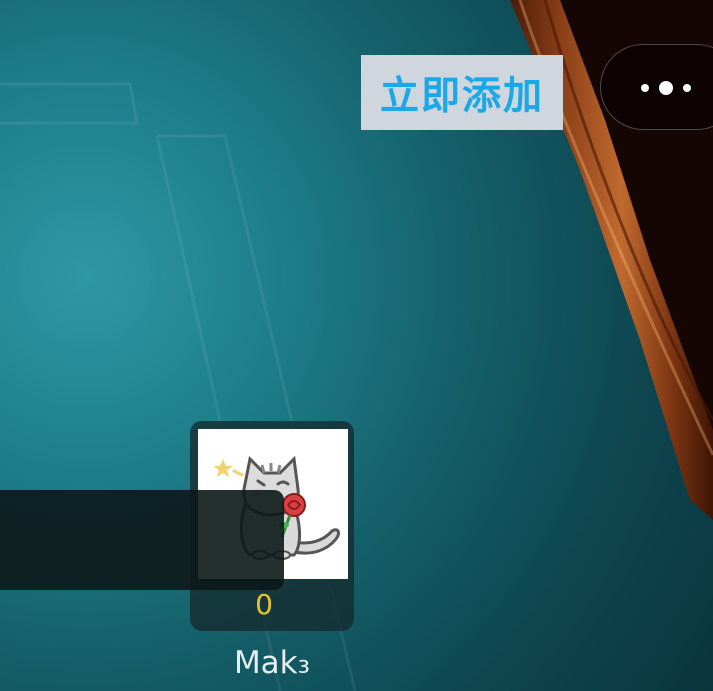 This screenshot has height=691, width=713. Describe the element at coordinates (264, 604) in the screenshot. I see `player-score: 0` at that location.